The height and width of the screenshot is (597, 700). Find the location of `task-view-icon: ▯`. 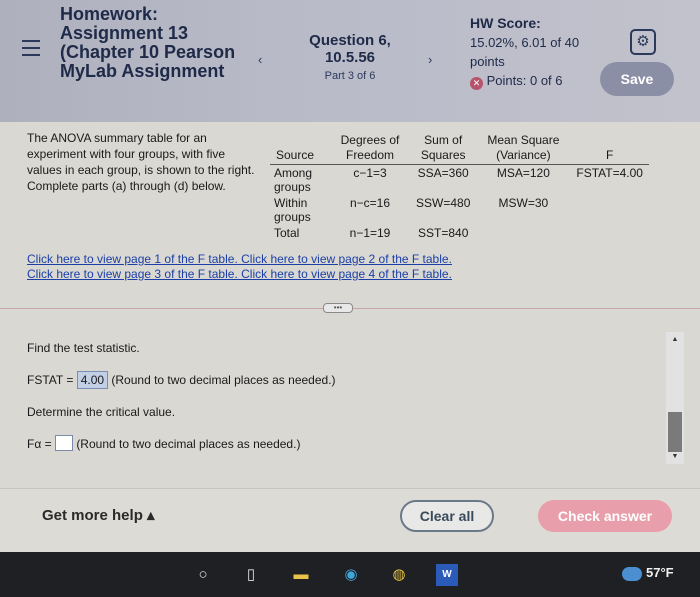

task-view-icon: ▯ is located at coordinates (251, 575).